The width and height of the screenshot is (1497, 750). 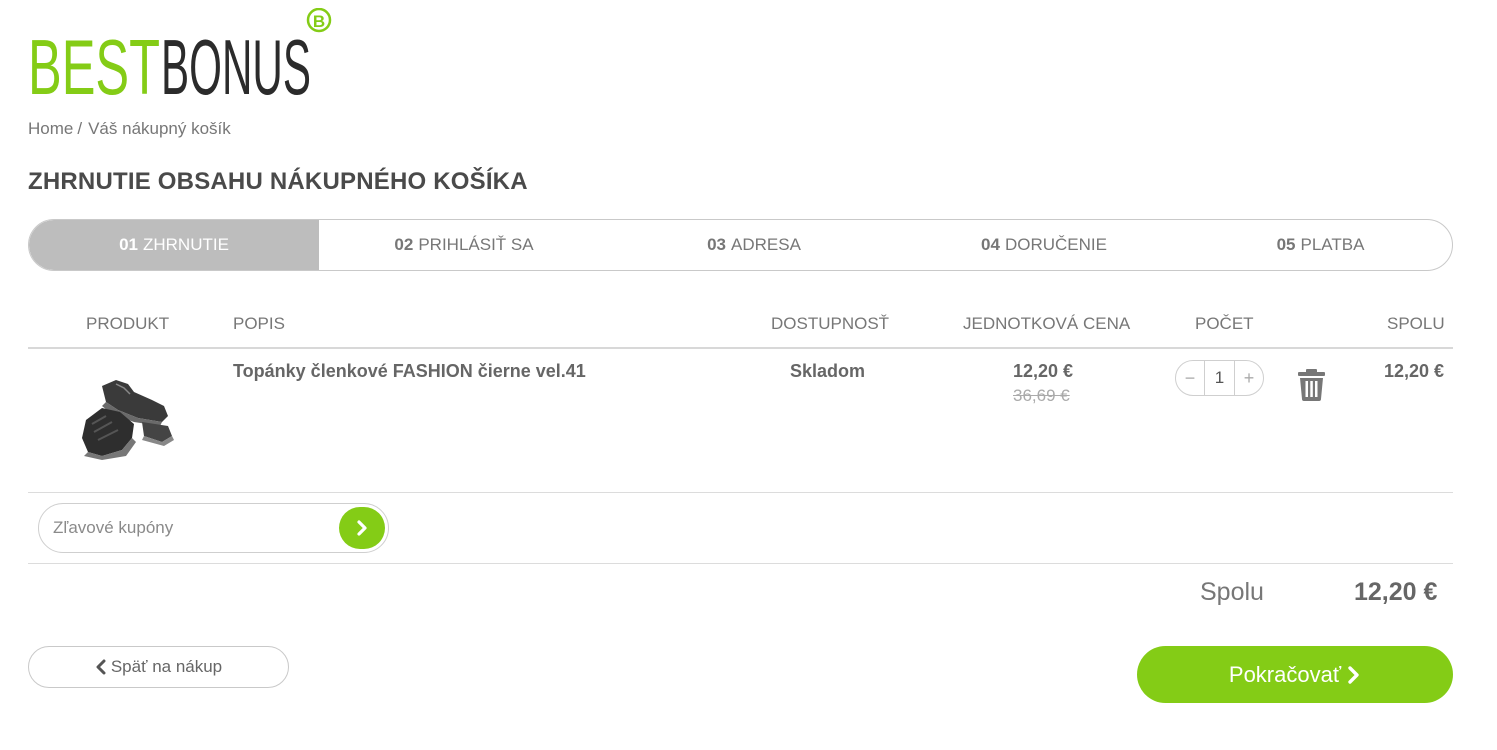 What do you see at coordinates (766, 244) in the screenshot?
I see `step-label: ADRESA` at bounding box center [766, 244].